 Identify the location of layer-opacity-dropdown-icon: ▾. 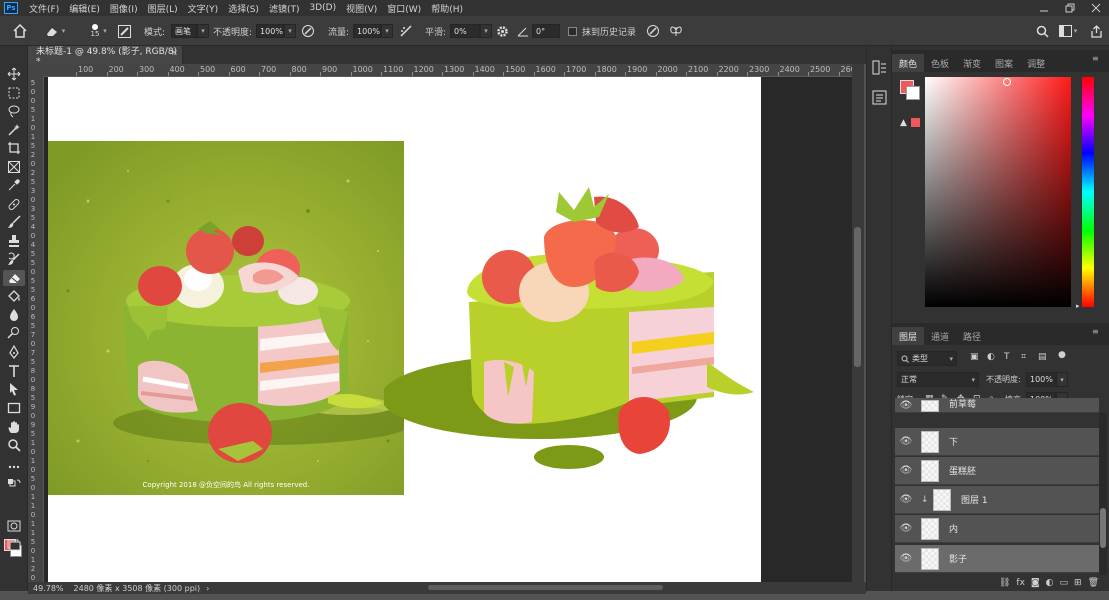
(1062, 379).